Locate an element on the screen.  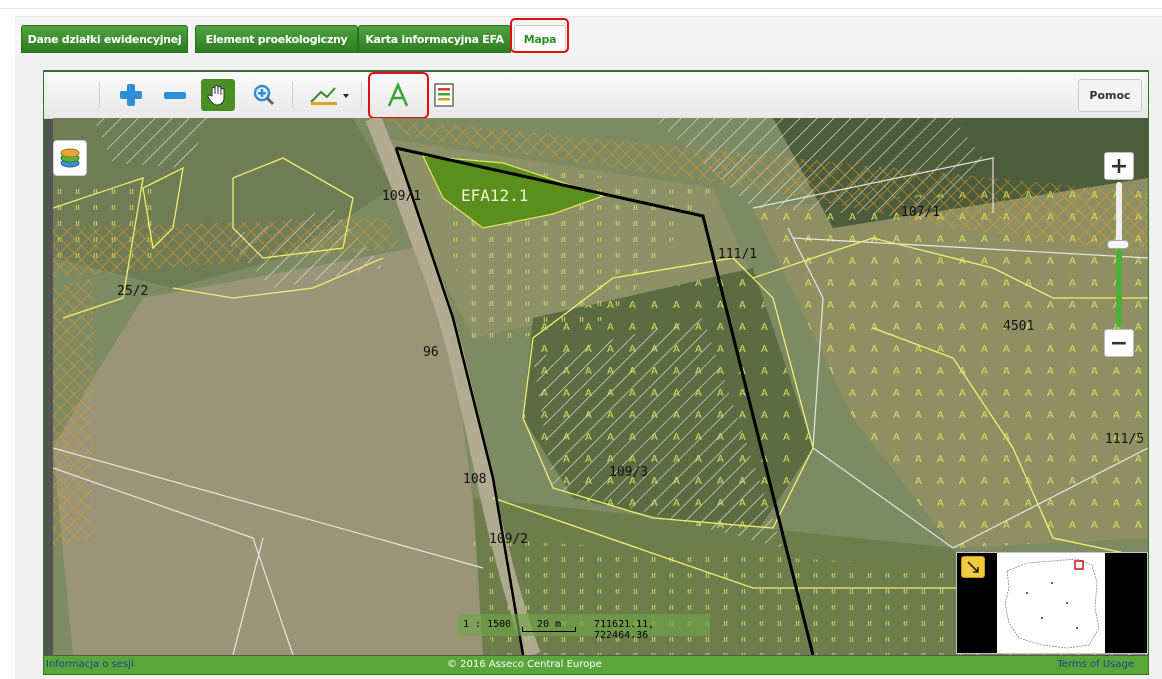
pan-hand-icon is located at coordinates (218, 95).